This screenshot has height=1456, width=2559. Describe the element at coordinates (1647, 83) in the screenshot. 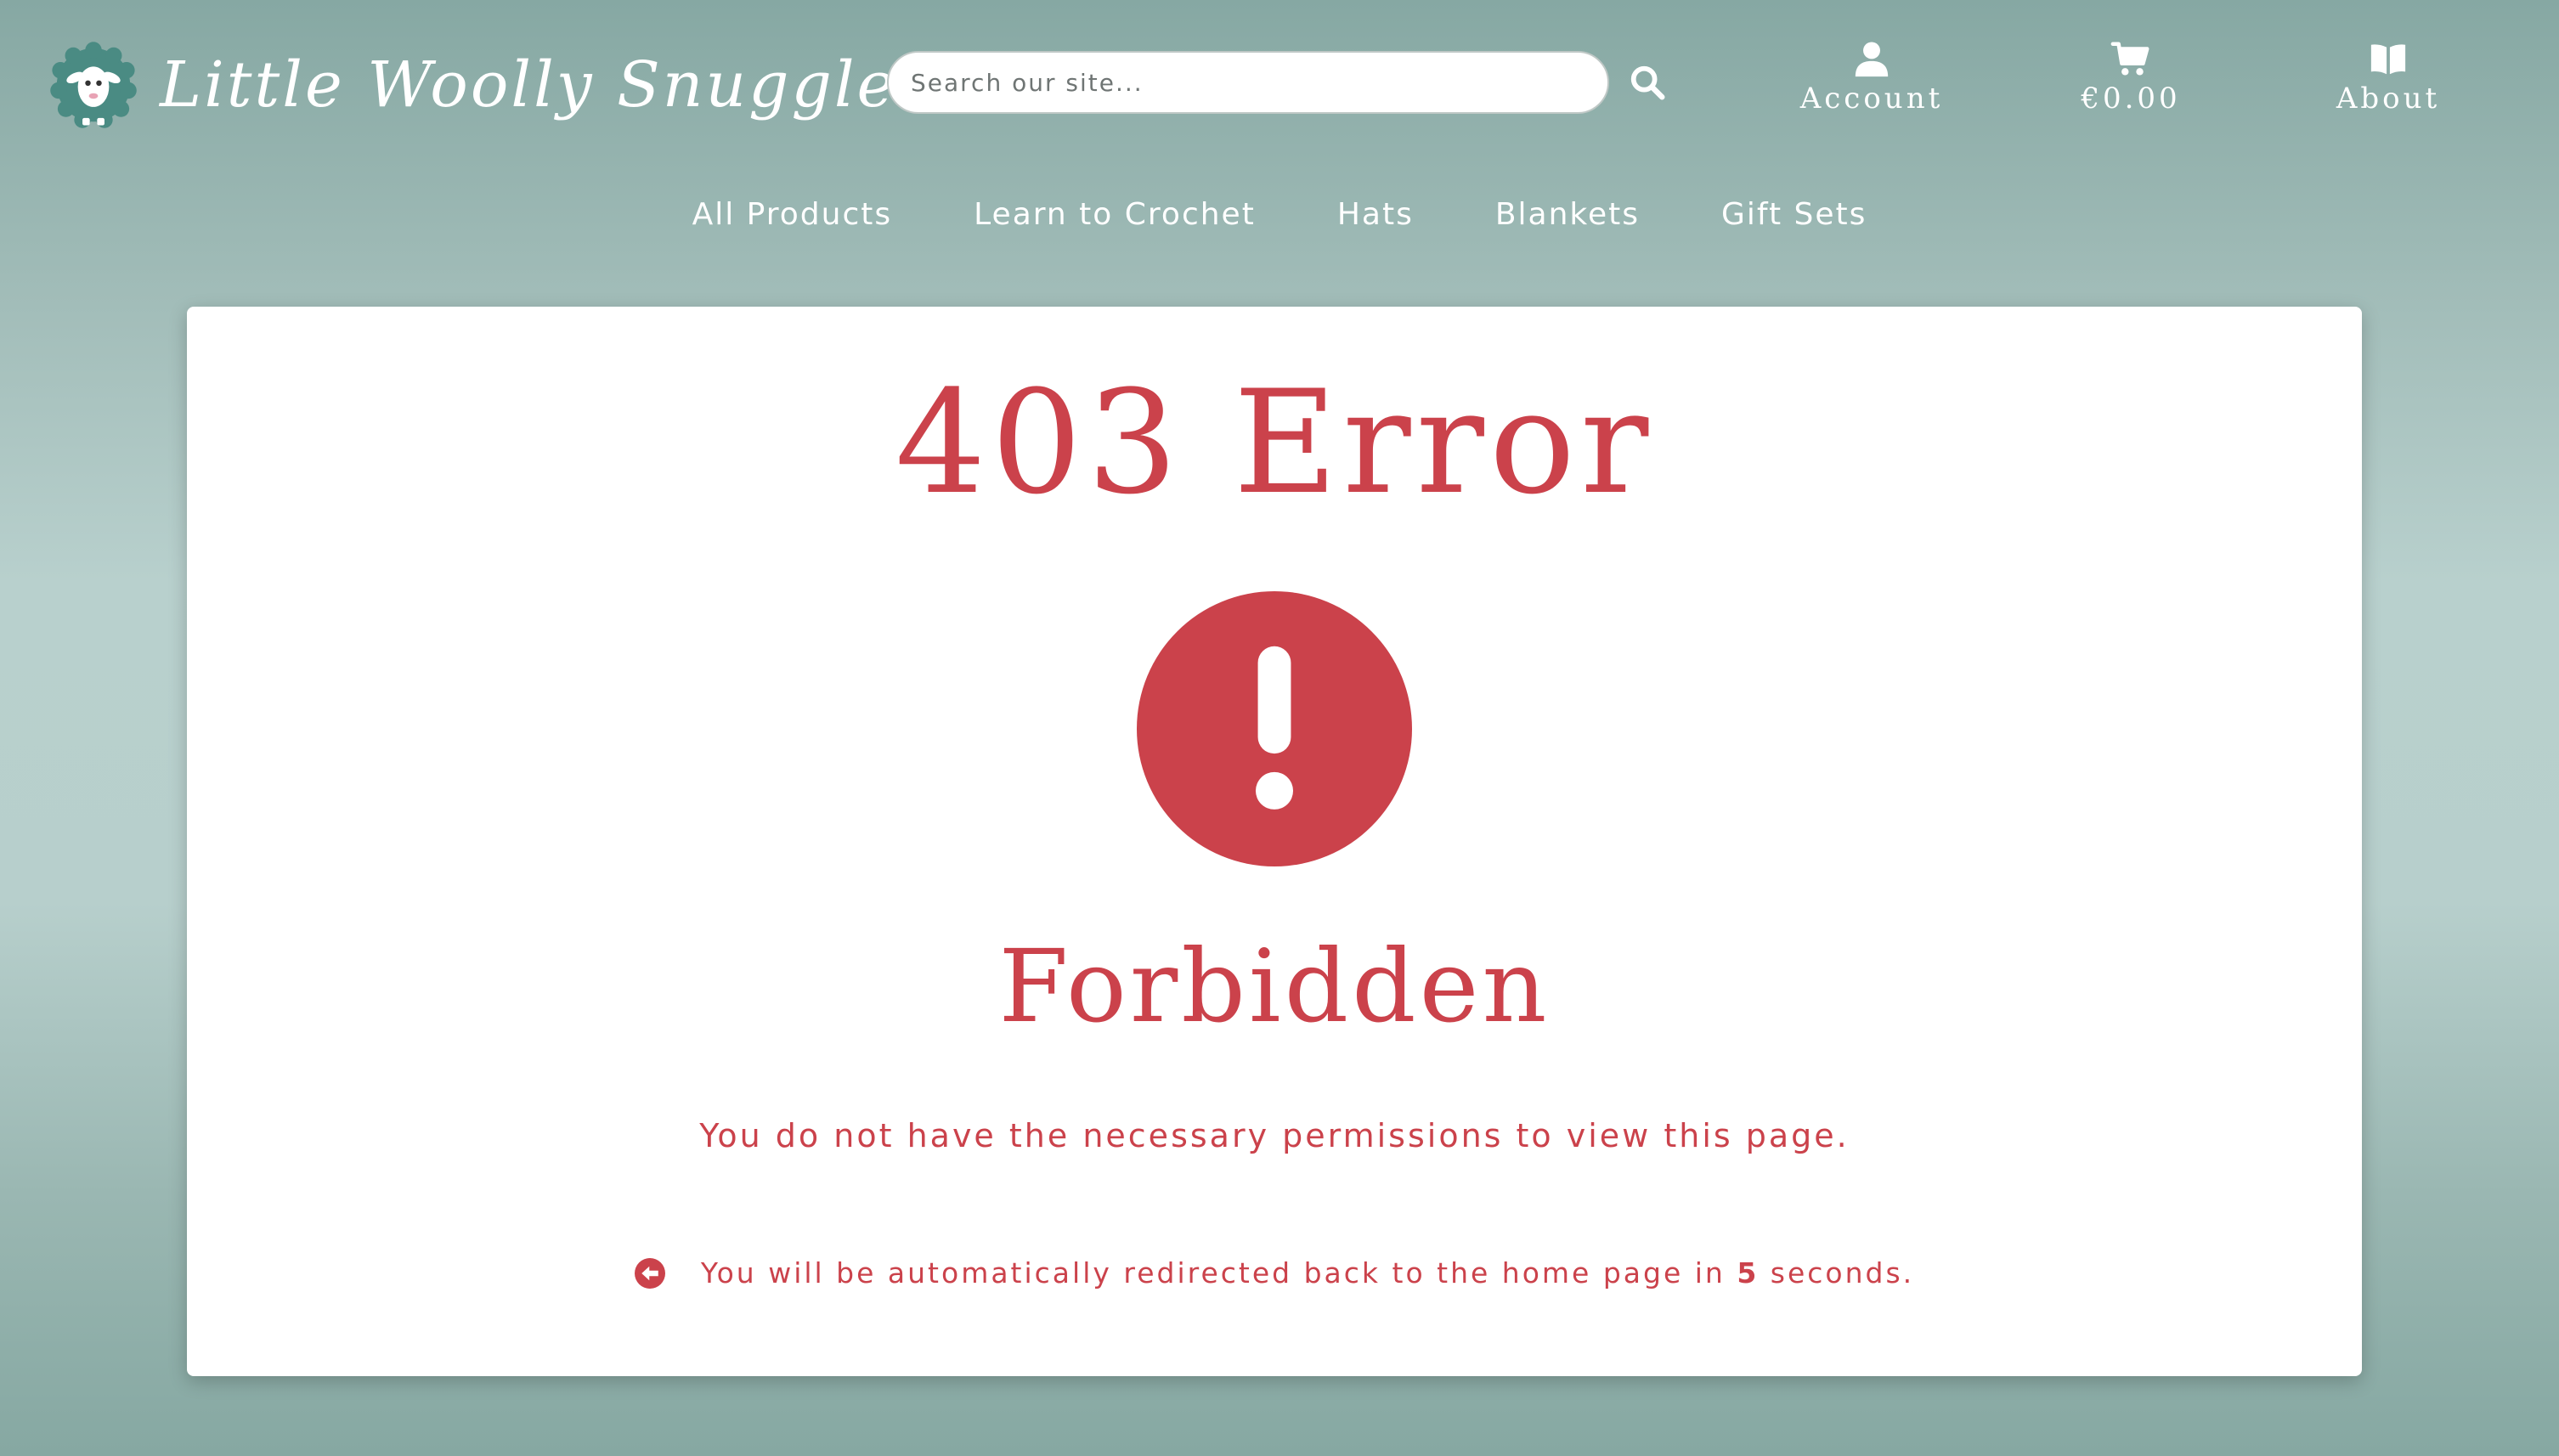

I see `search-icon` at that location.